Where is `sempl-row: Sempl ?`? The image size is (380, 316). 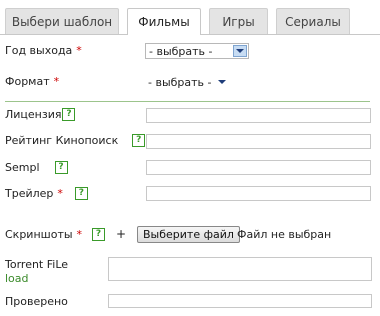 sempl-row: Sempl ? is located at coordinates (36, 167).